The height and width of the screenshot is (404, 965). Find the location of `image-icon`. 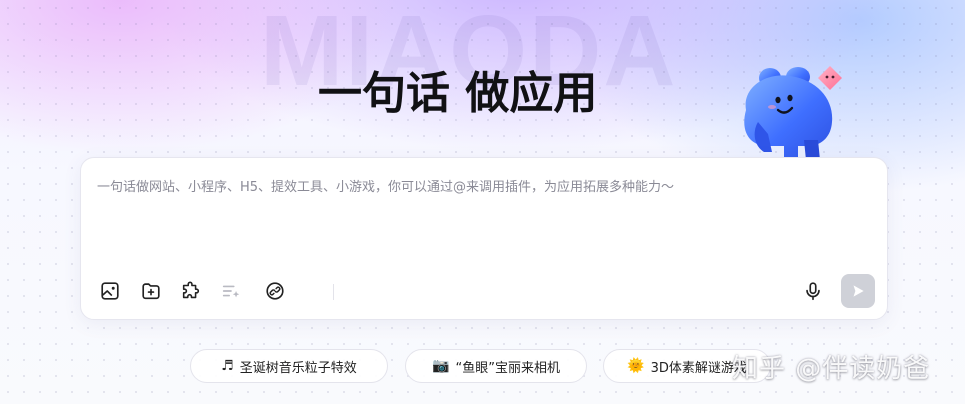

image-icon is located at coordinates (110, 291).